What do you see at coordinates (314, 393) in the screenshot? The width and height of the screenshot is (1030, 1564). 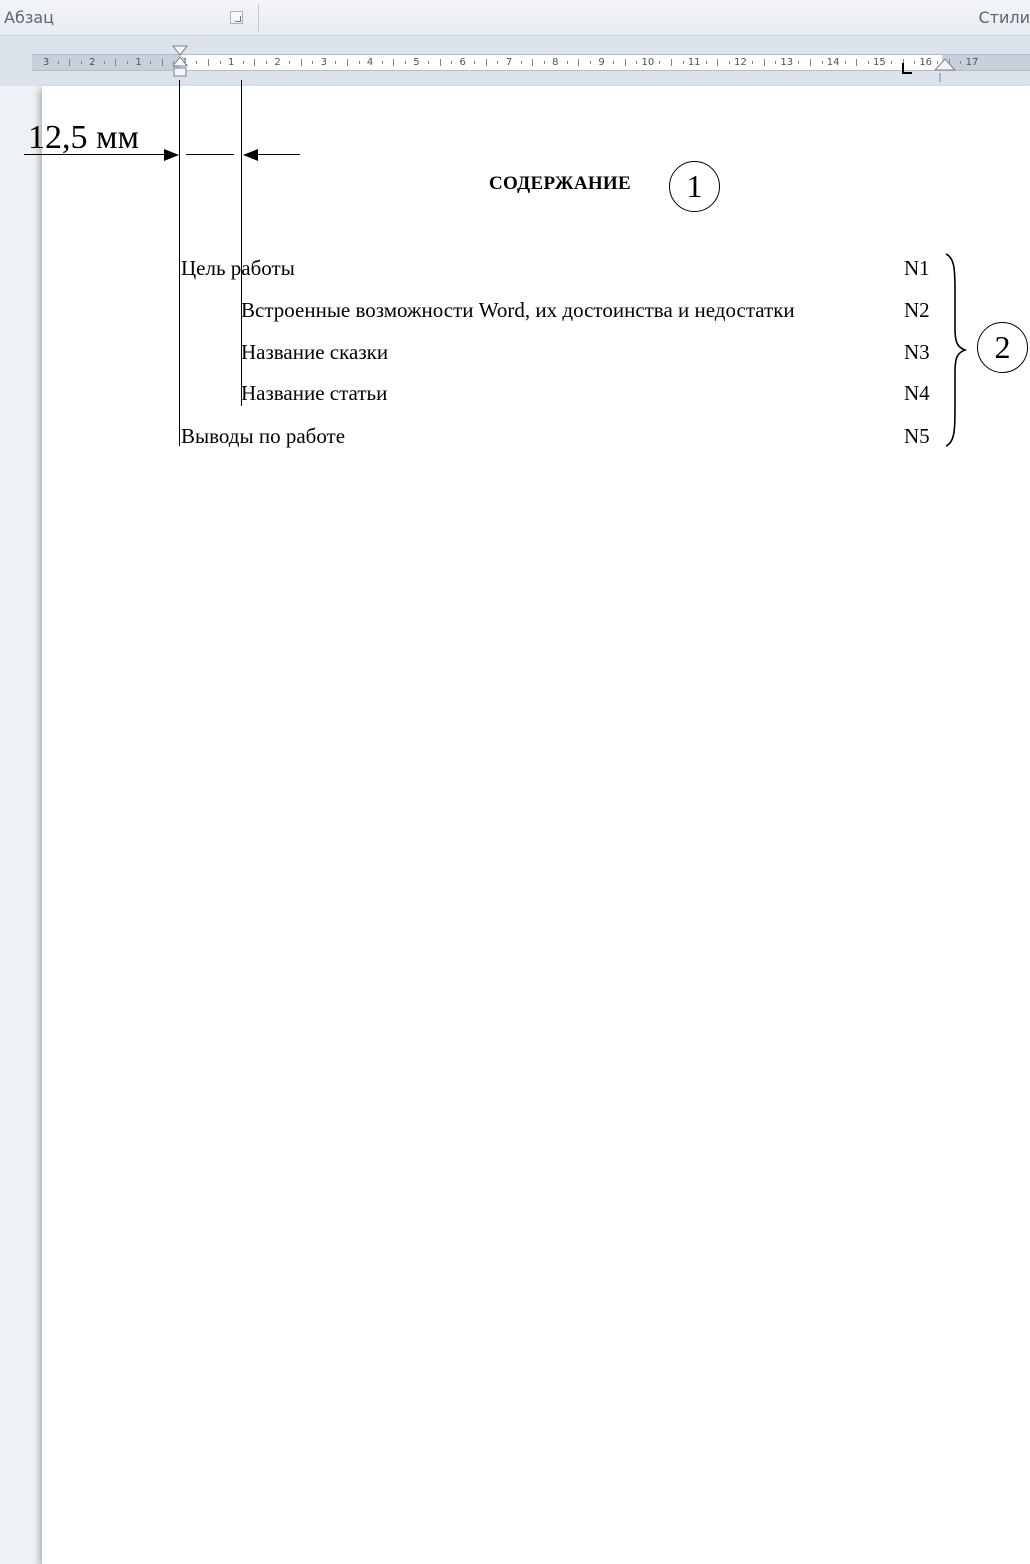 I see `toc-entry-text: Название статьи` at bounding box center [314, 393].